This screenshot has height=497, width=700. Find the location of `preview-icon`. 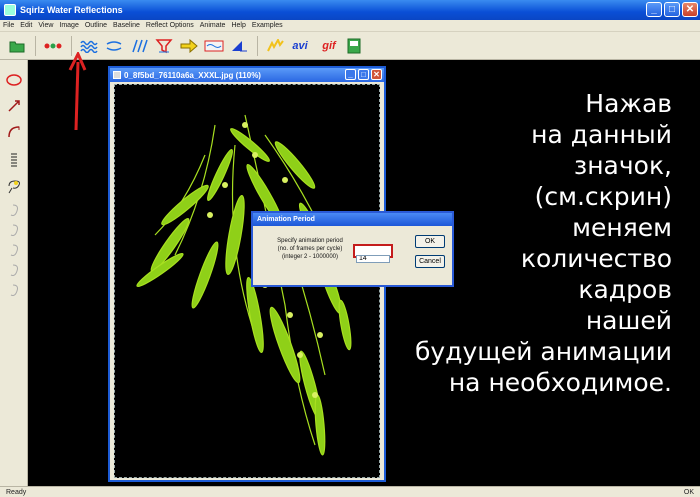

preview-icon is located at coordinates (214, 46).